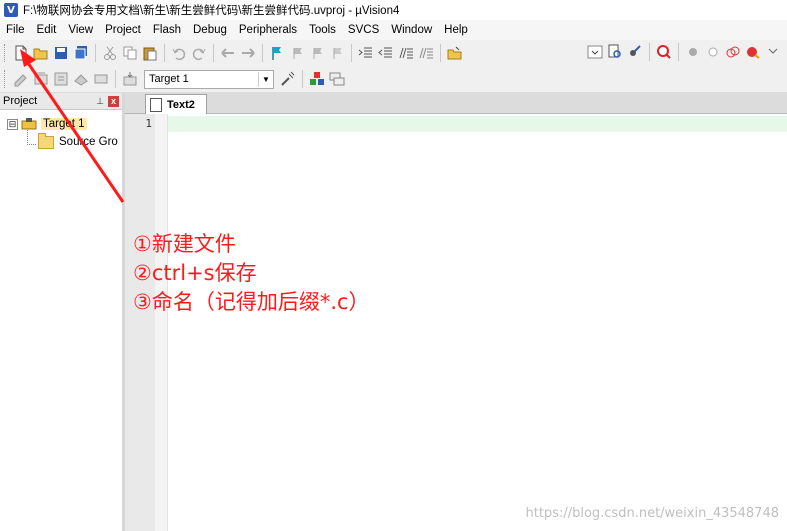  I want to click on prev-bookmark-icon, so click(297, 53).